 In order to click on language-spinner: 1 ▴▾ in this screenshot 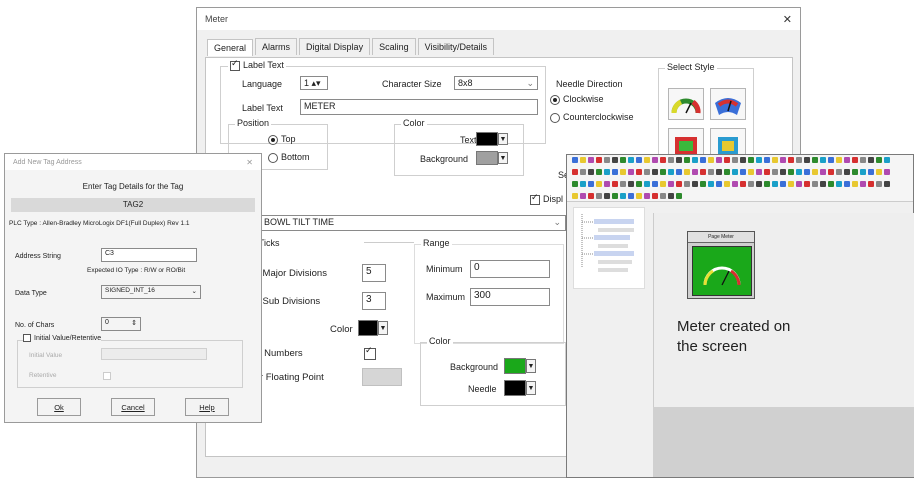, I will do `click(314, 83)`.